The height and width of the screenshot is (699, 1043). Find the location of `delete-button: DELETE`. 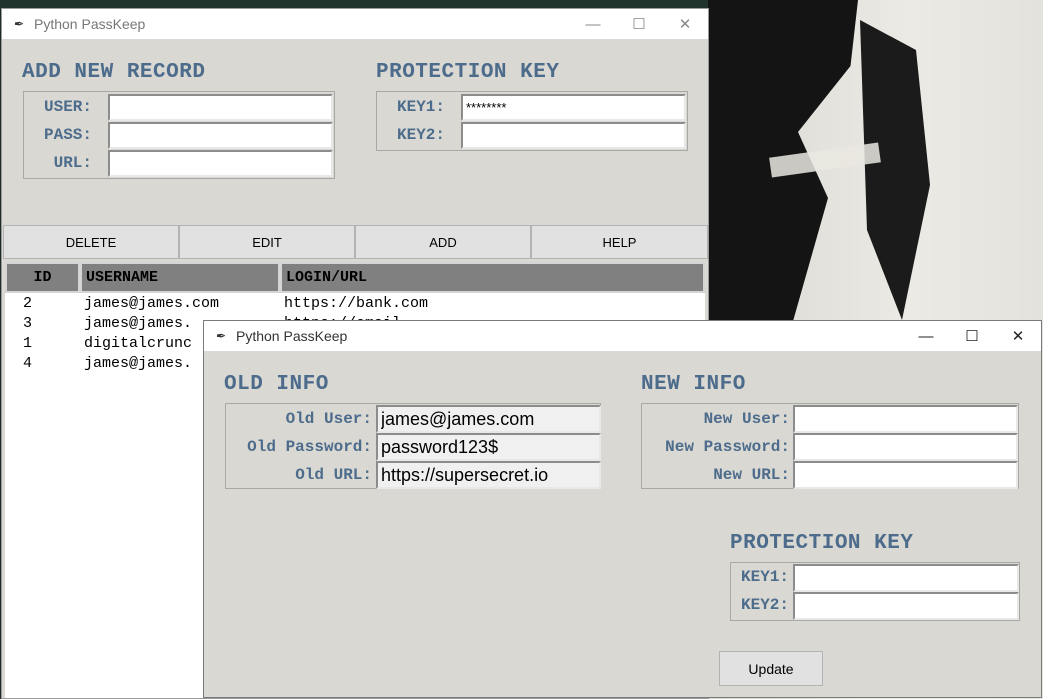

delete-button: DELETE is located at coordinates (91, 242).